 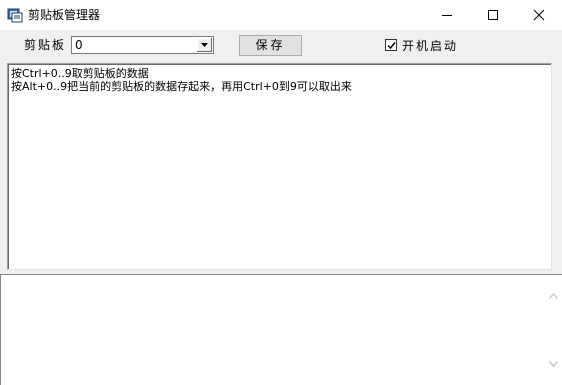 I want to click on maximize-icon, so click(x=493, y=15).